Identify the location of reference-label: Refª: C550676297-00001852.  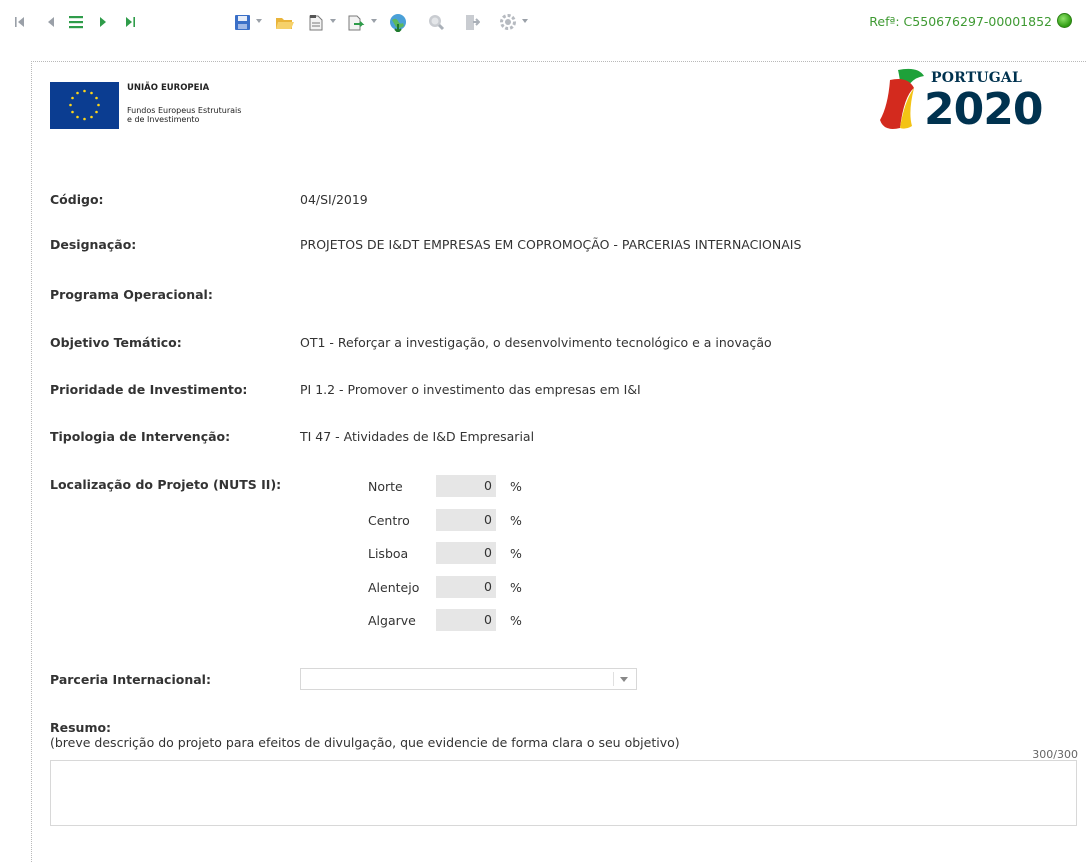
(960, 21).